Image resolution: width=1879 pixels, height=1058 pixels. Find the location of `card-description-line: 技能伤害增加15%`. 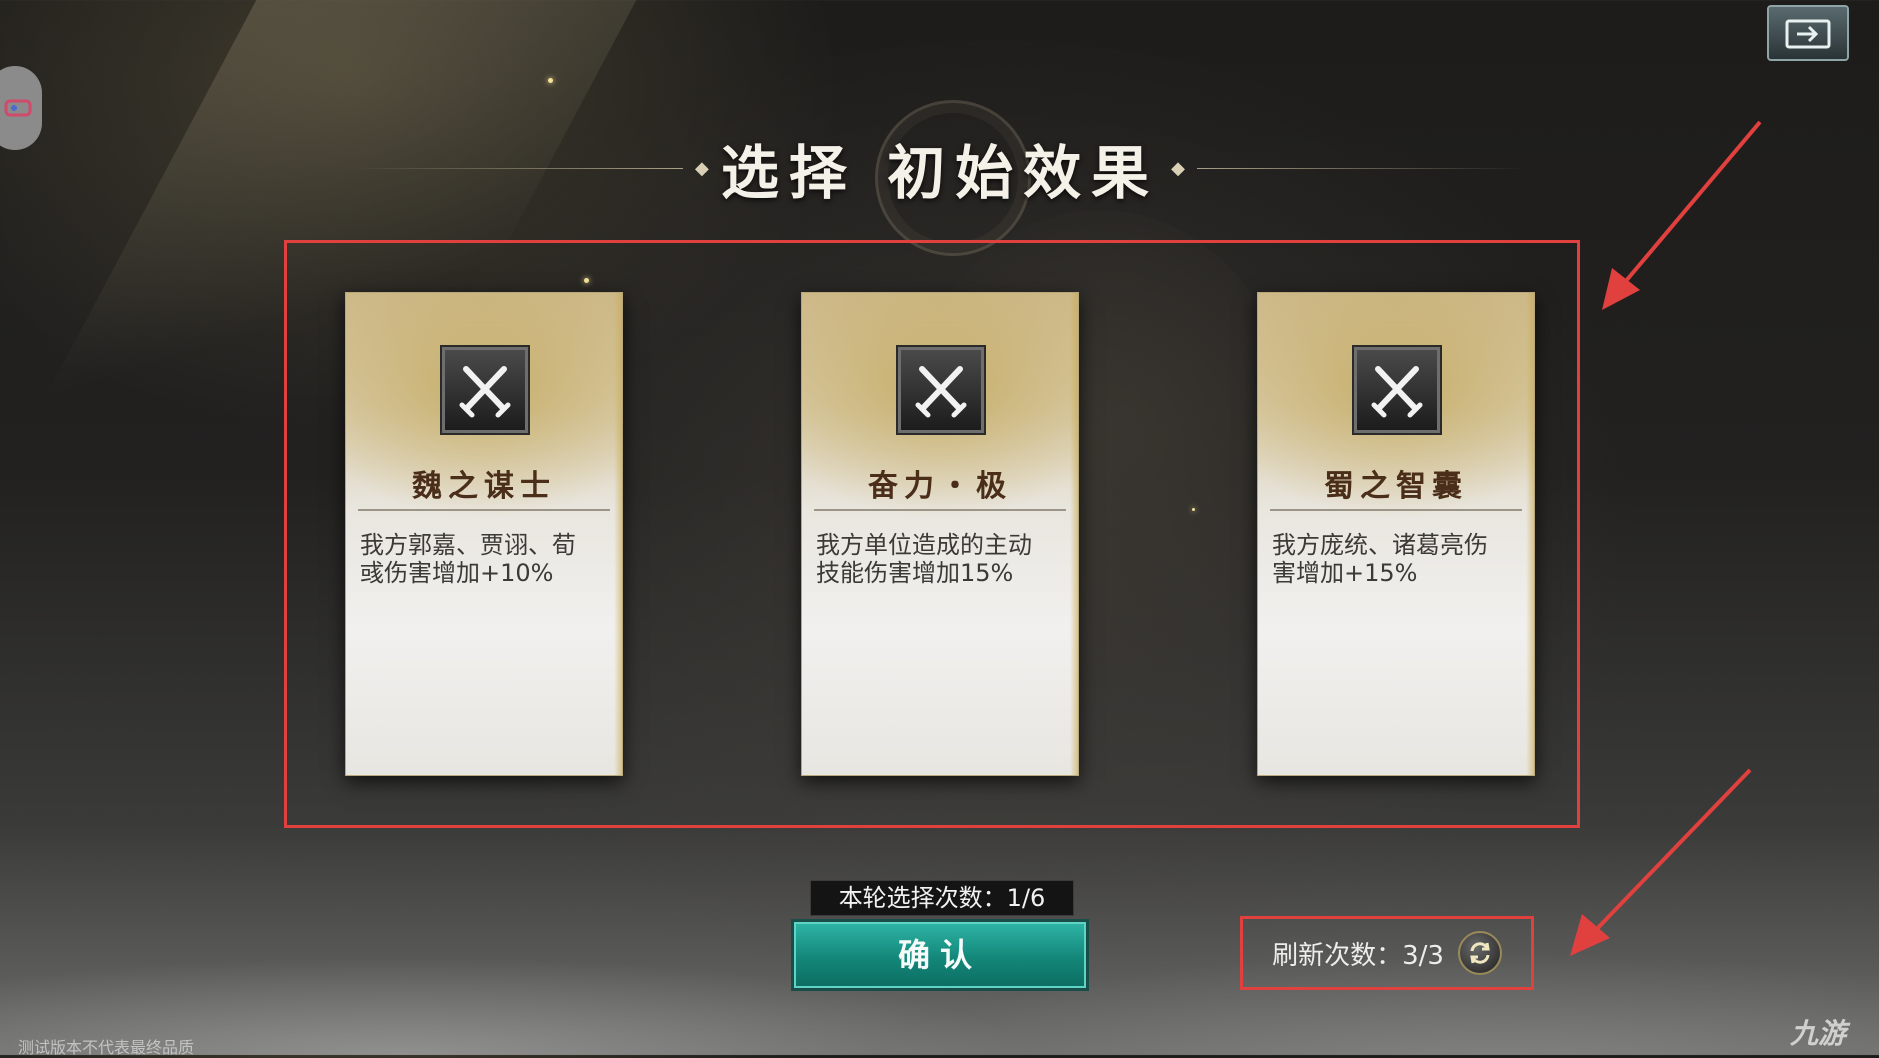

card-description-line: 技能伤害增加15% is located at coordinates (915, 573).